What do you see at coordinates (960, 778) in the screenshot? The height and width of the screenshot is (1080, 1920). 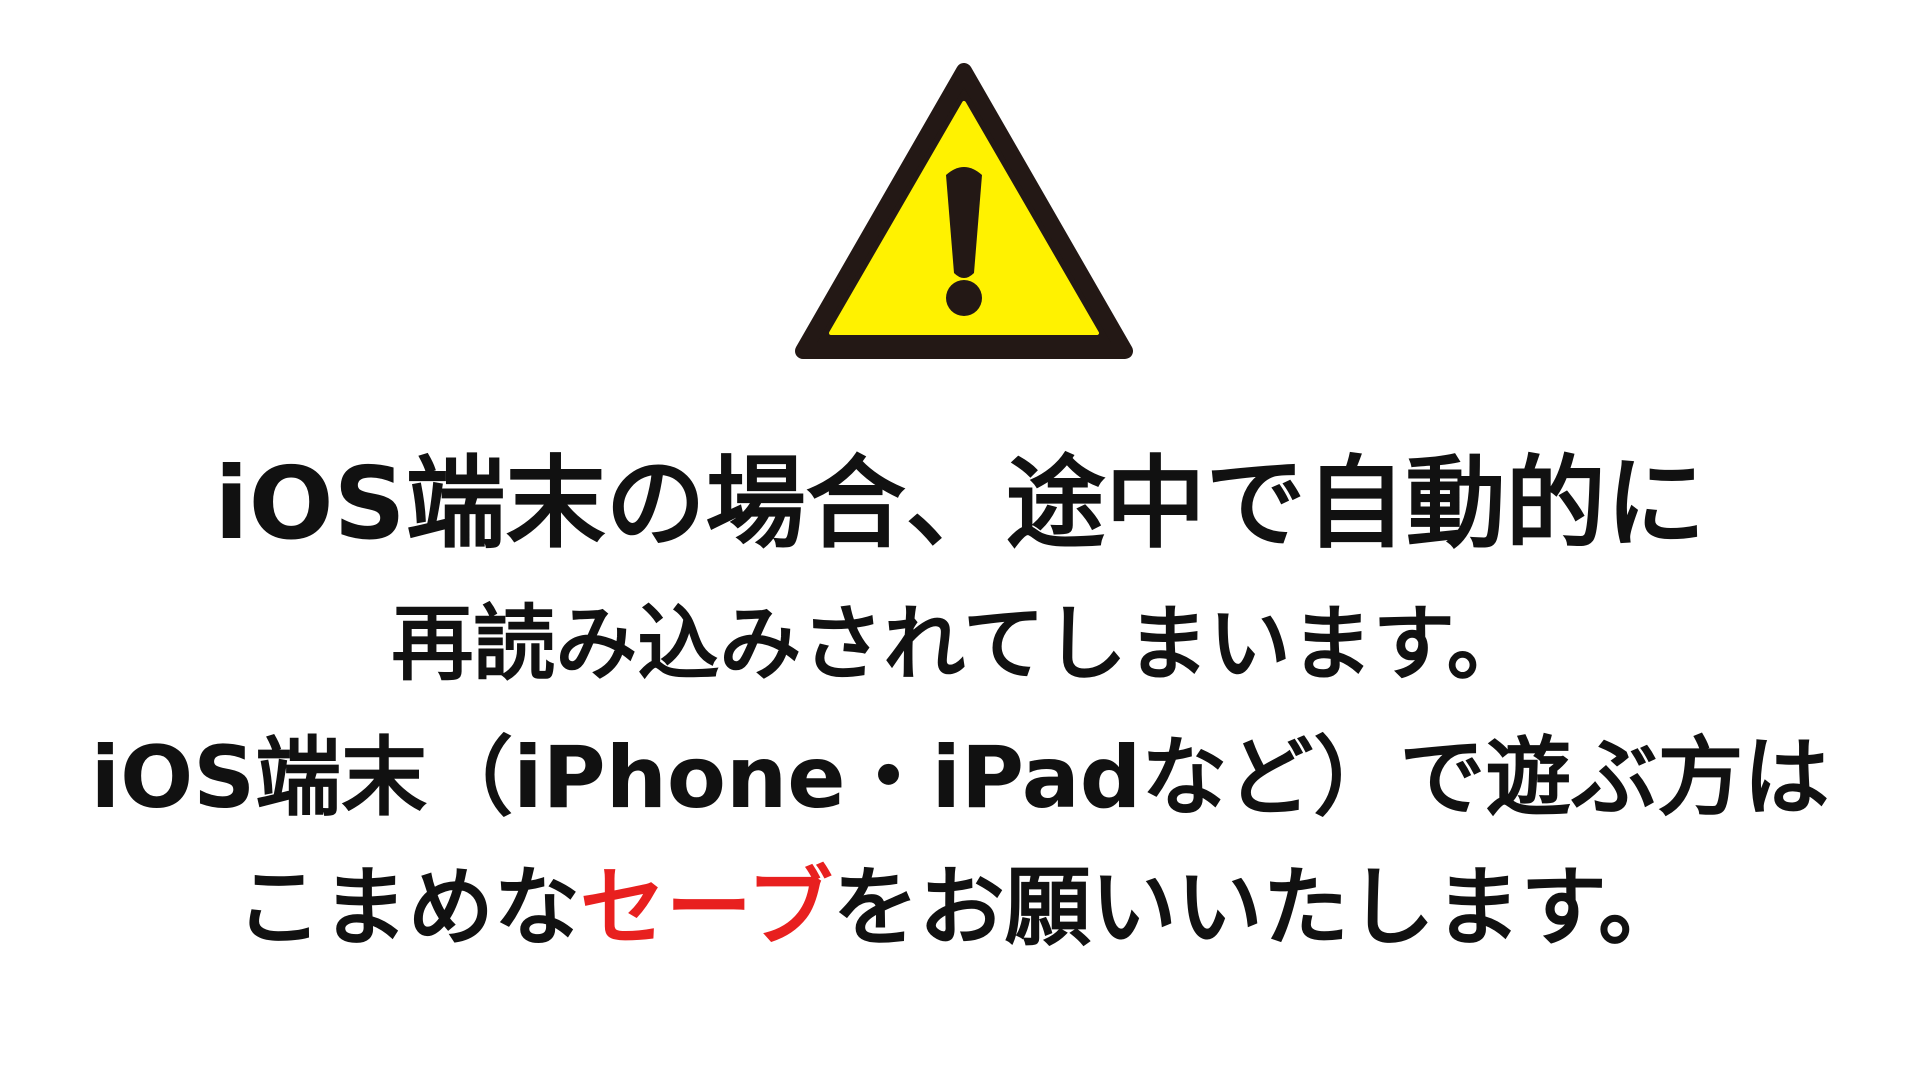 I see `message-line-3: iOS端末（iPhone・iPadなど）で遊ぶ方は` at bounding box center [960, 778].